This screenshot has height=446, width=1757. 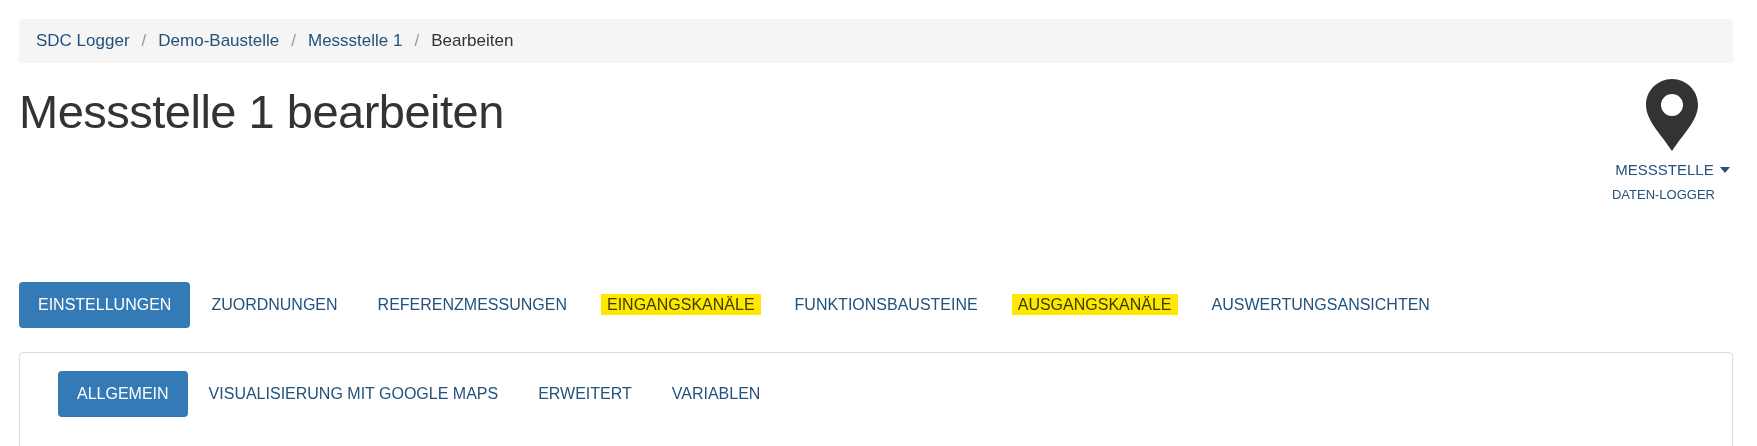 I want to click on caret-icon, so click(x=1724, y=169).